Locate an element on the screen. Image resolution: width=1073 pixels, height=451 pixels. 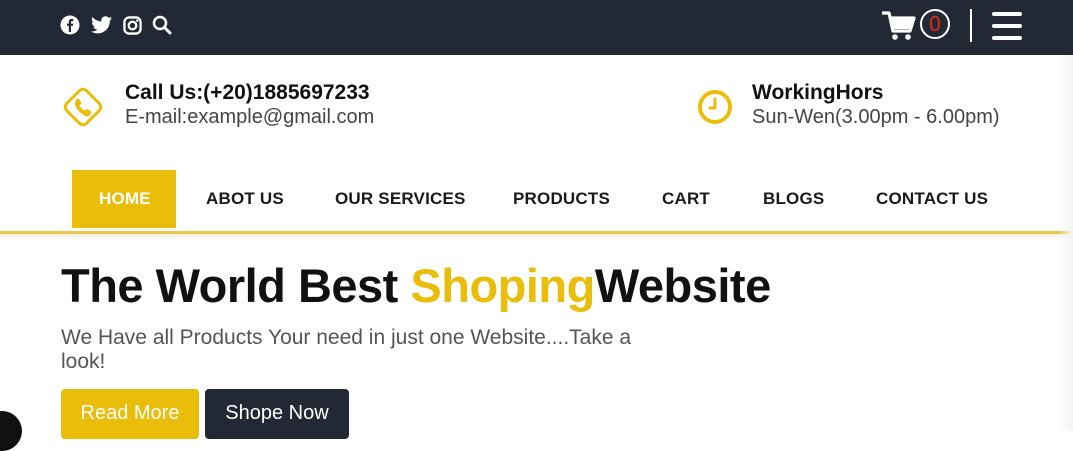
header-divider is located at coordinates (971, 25).